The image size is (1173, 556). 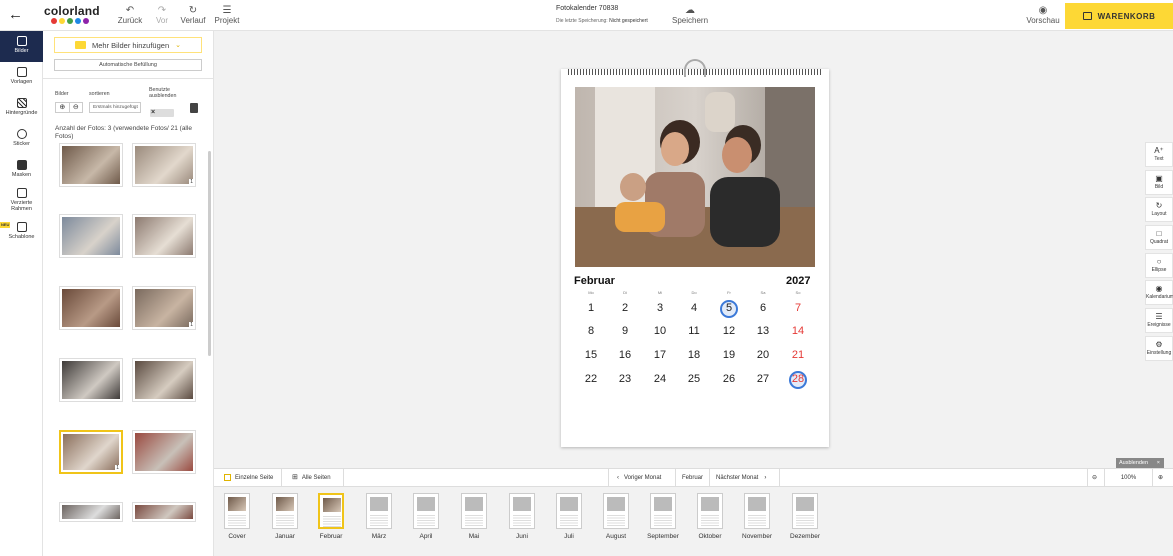 What do you see at coordinates (763, 308) in the screenshot?
I see `calendar-day: 6` at bounding box center [763, 308].